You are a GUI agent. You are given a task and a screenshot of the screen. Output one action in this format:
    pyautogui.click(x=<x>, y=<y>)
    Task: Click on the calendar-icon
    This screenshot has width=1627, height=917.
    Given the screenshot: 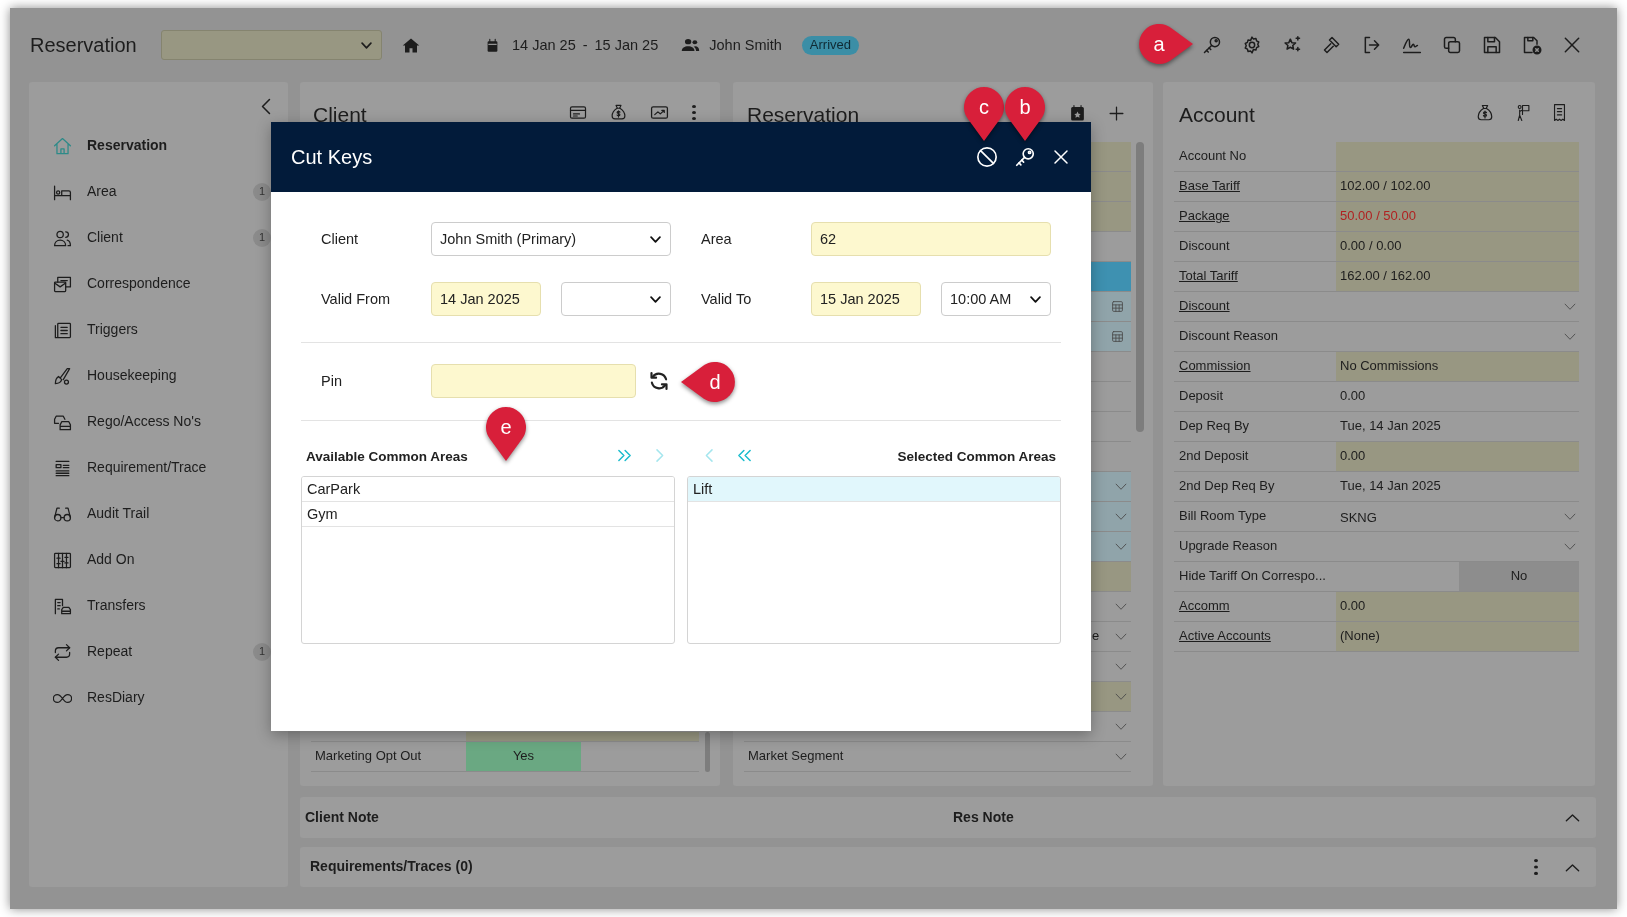 What is the action you would take?
    pyautogui.click(x=1117, y=336)
    